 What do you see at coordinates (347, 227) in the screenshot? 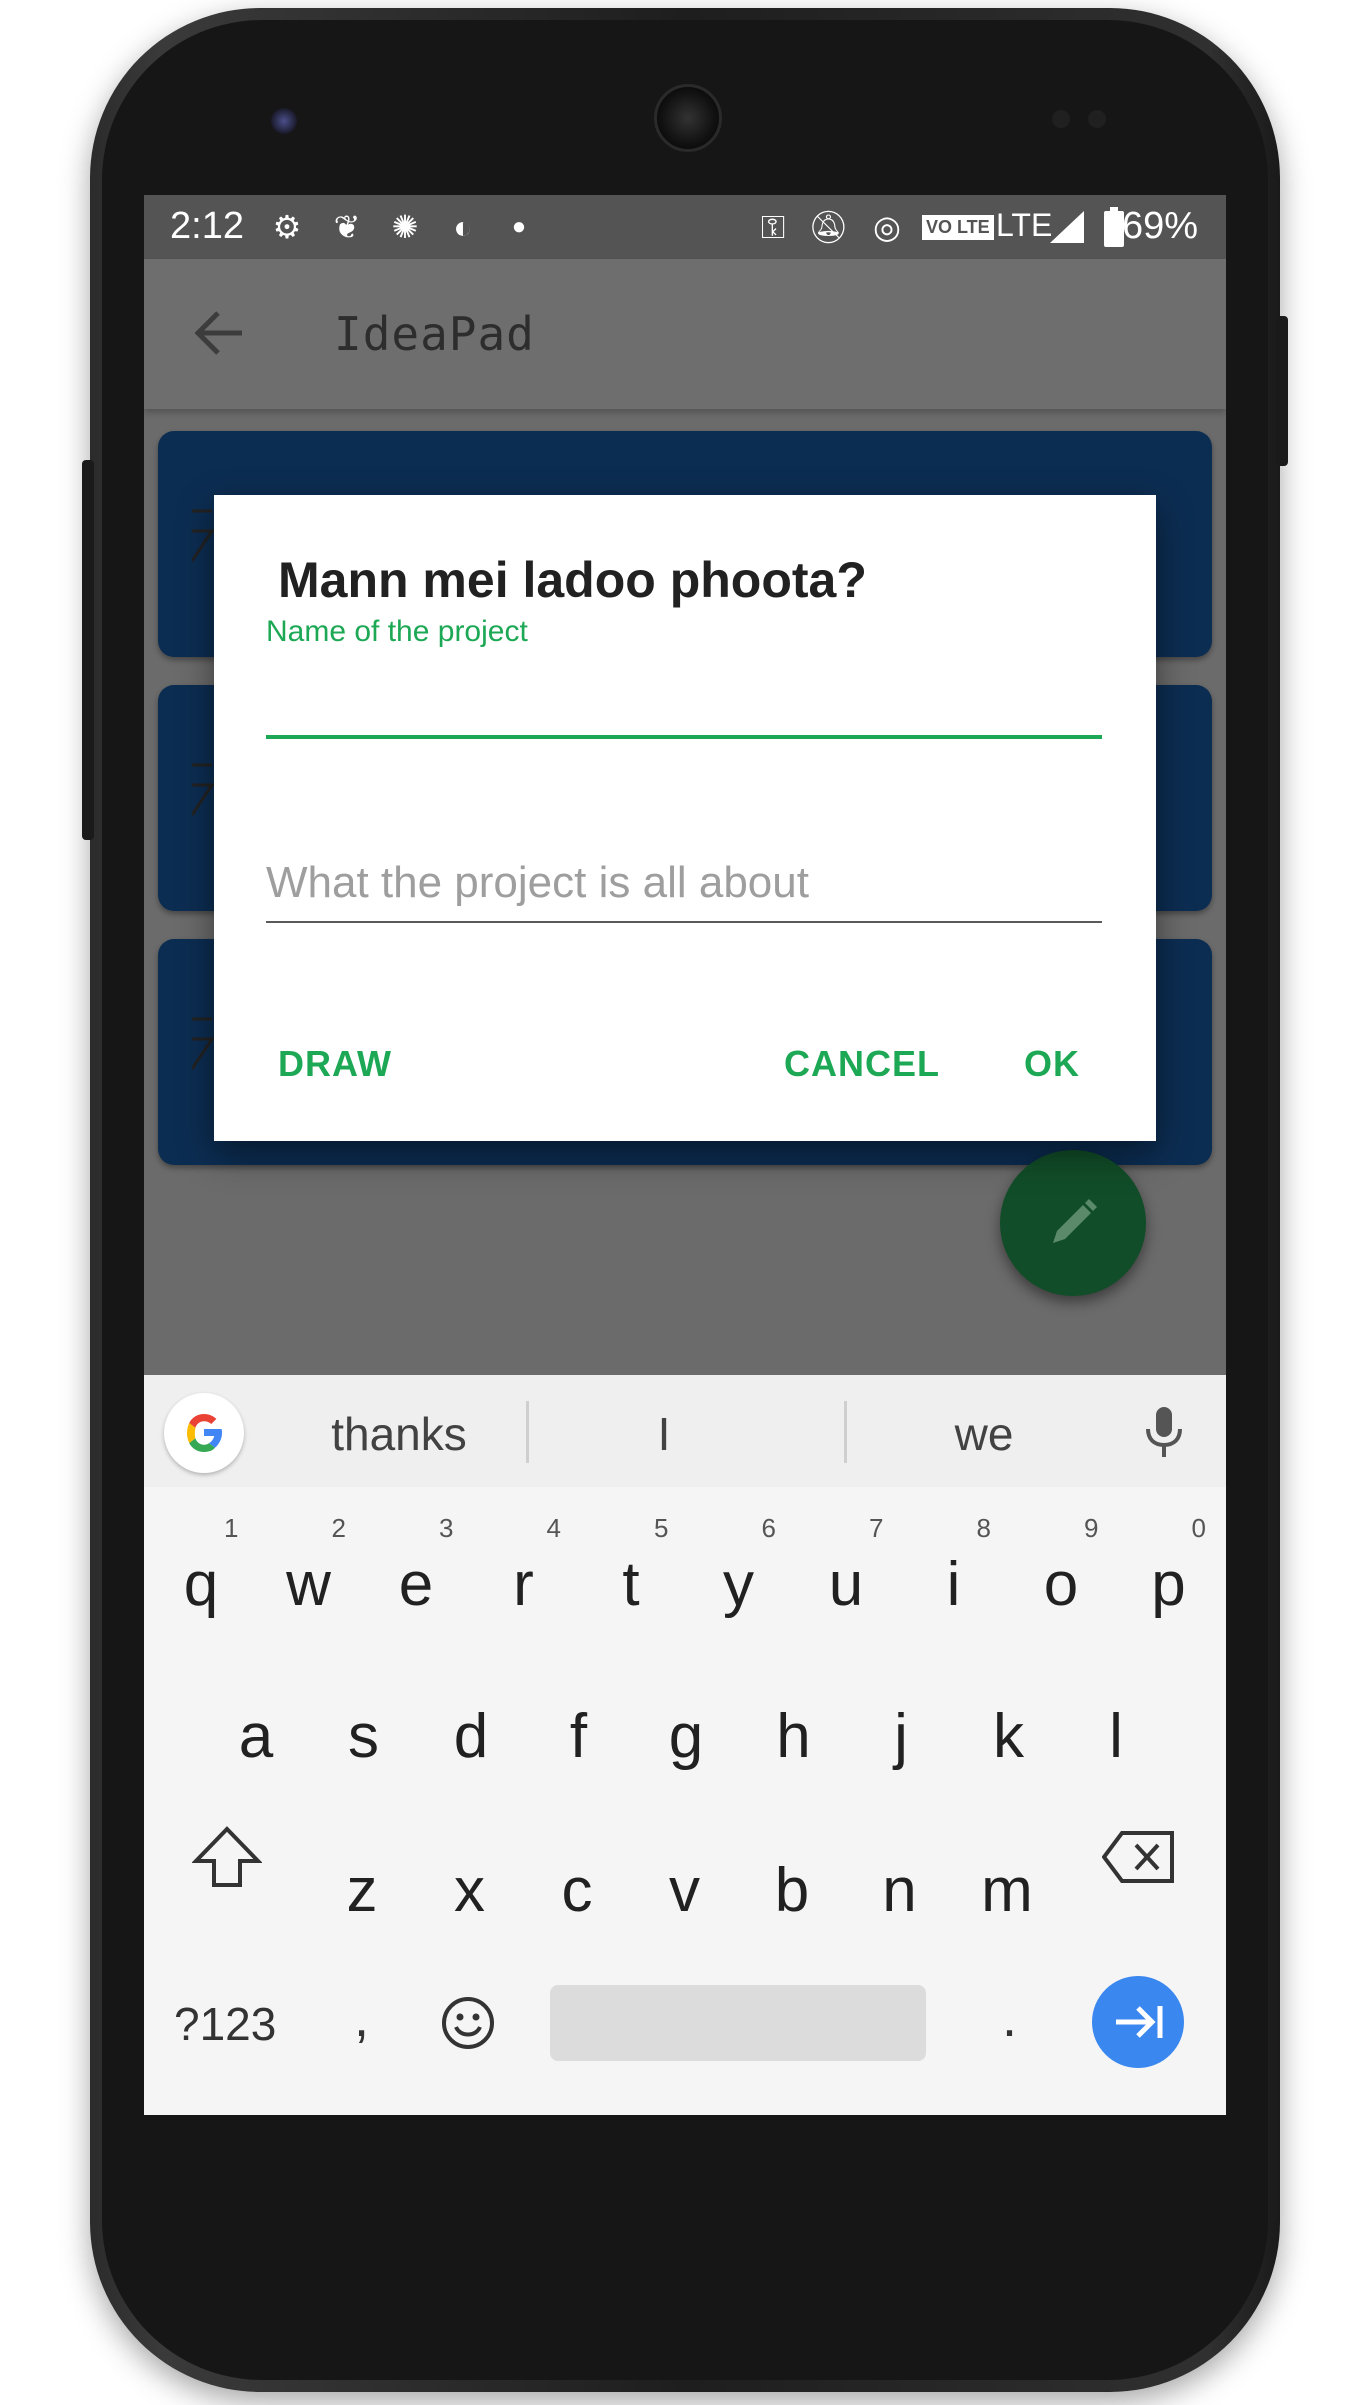
I see `notification-app-icon: ❦` at bounding box center [347, 227].